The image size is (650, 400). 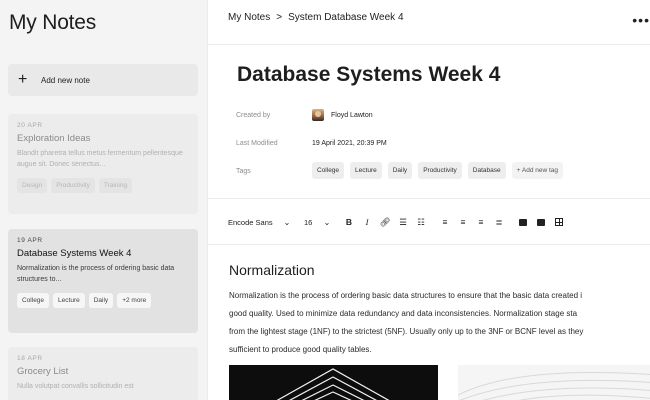 I want to click on tags-label: Tags, so click(x=243, y=171).